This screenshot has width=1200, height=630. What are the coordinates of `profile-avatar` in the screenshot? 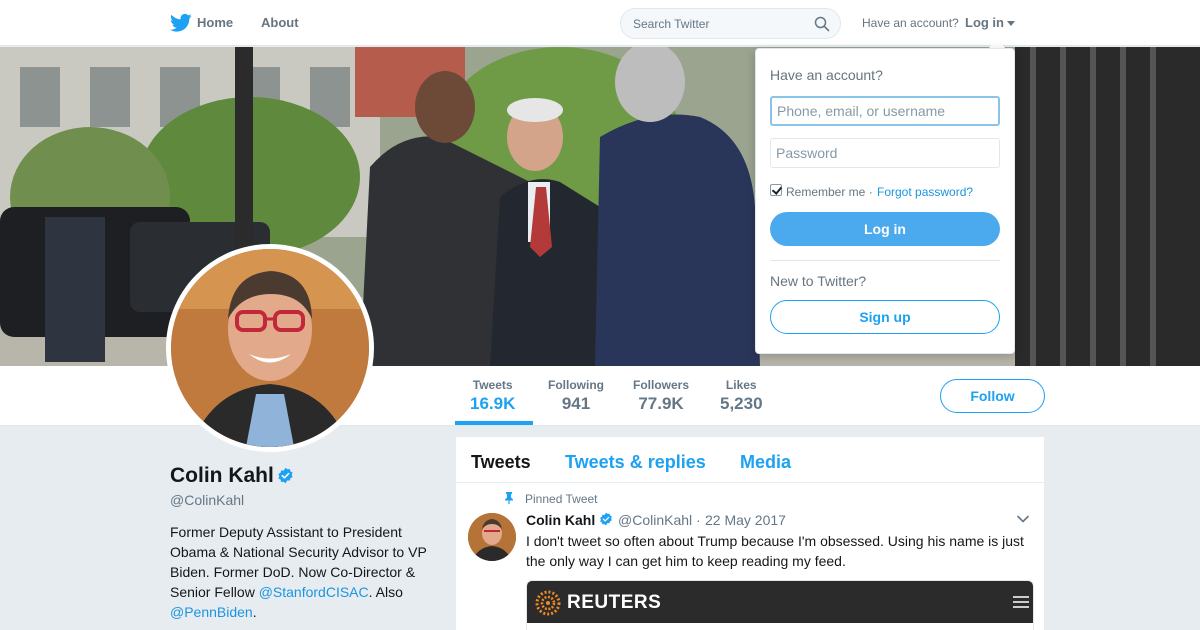 It's located at (270, 348).